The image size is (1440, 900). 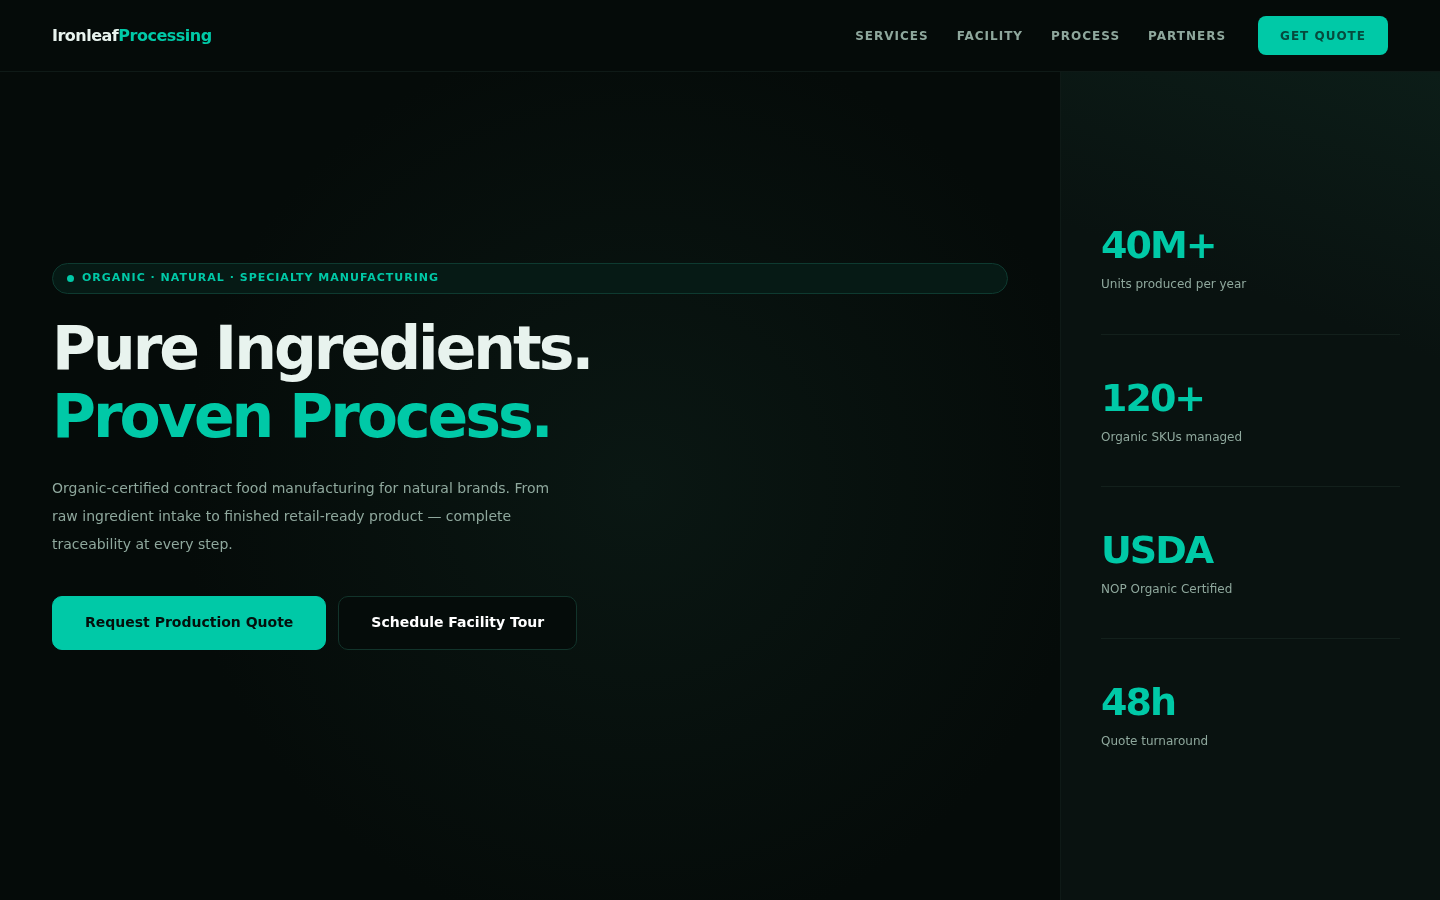 I want to click on quote-button: Request Production Quote, so click(x=189, y=622).